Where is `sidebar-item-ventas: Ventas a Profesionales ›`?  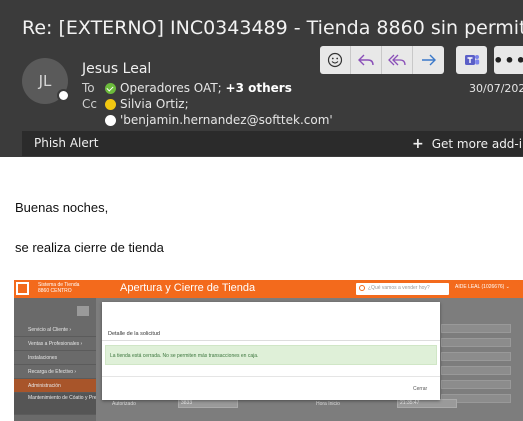 sidebar-item-ventas: Ventas a Profesionales › is located at coordinates (55, 344).